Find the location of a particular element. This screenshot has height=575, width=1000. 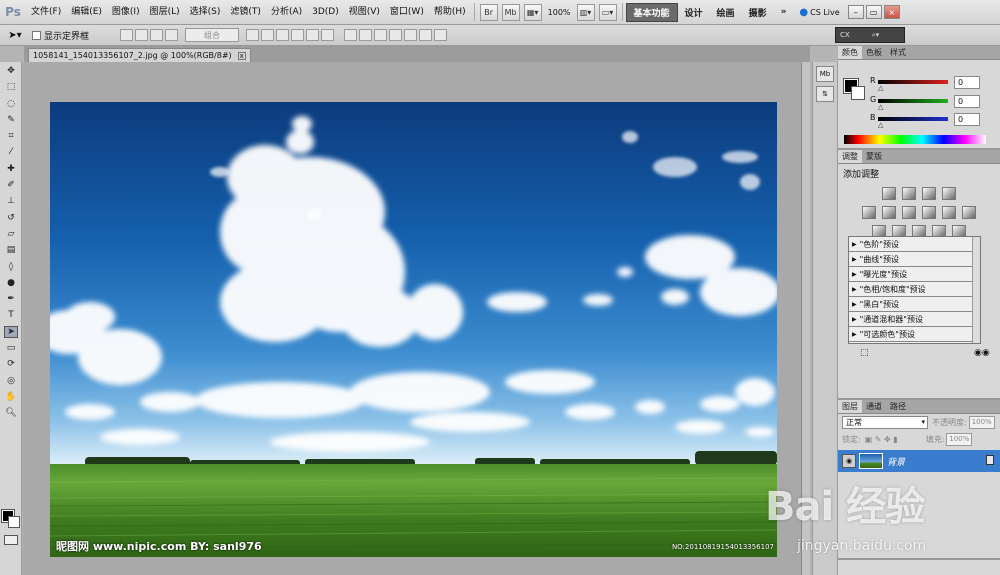

align-left-icon is located at coordinates (298, 35).